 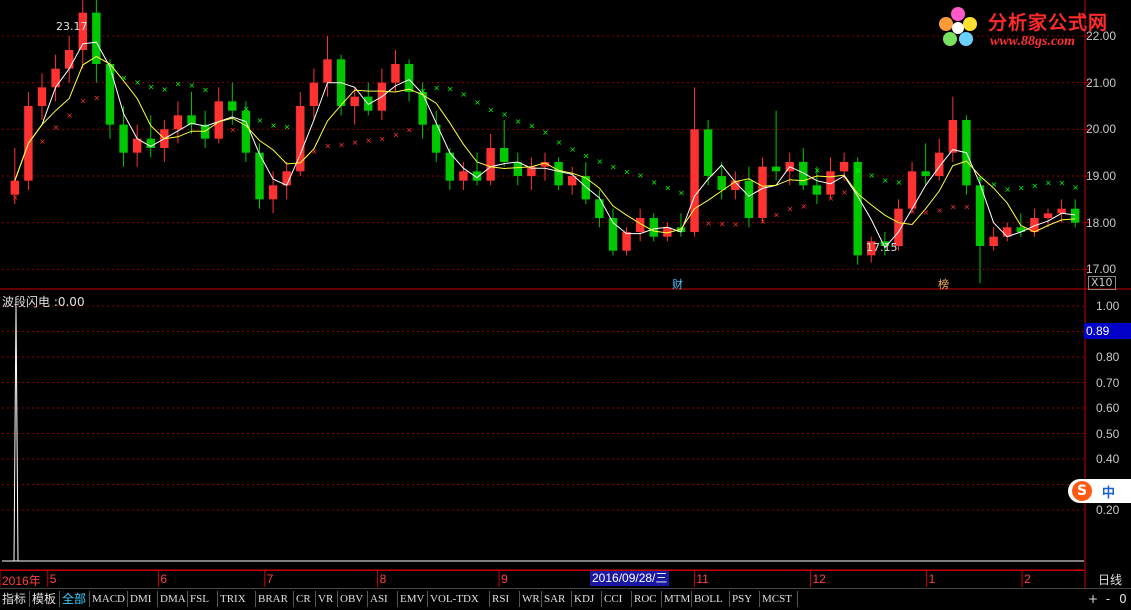 I want to click on month-label: 11, so click(x=702, y=579).